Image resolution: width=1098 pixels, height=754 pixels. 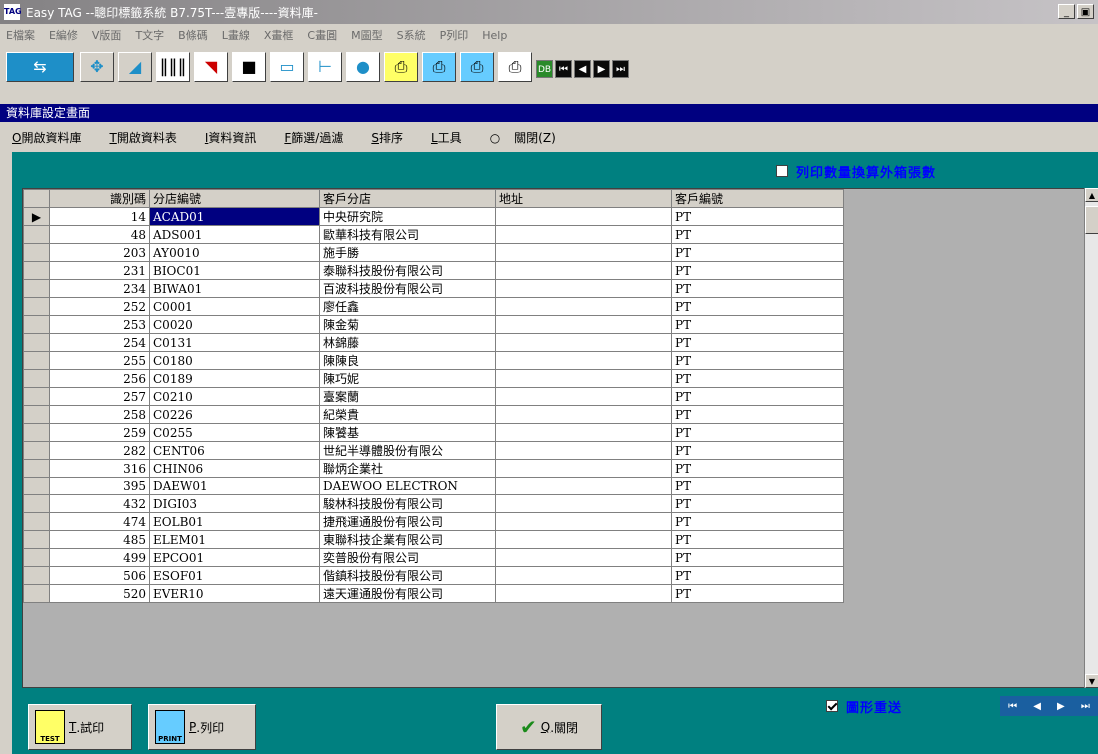 I want to click on table-row: 234 BIWA01 百波科技股份有限公司 PT, so click(x=433, y=288).